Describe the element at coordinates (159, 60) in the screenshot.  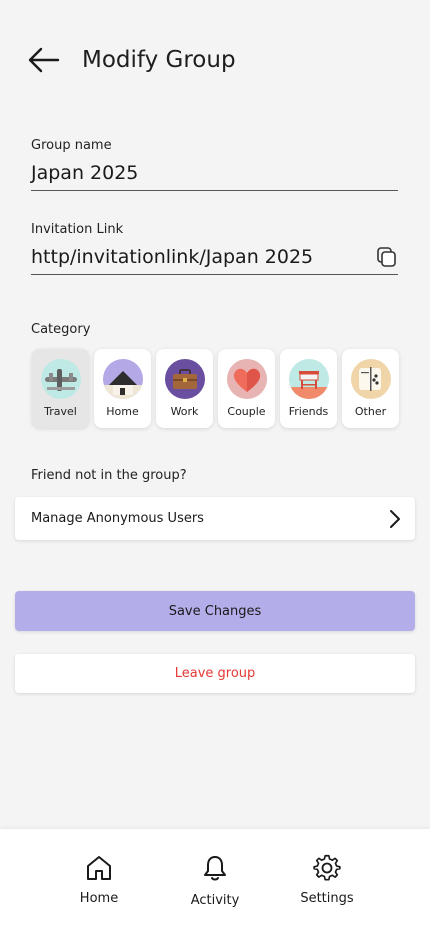
I see `page-title: Modify Group` at that location.